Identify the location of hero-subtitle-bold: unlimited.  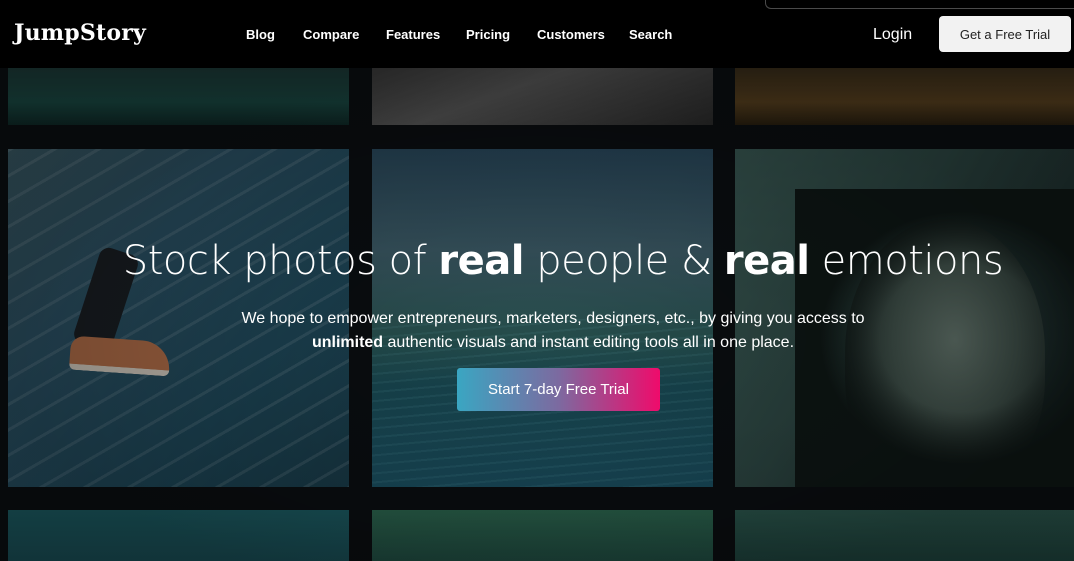
(347, 342).